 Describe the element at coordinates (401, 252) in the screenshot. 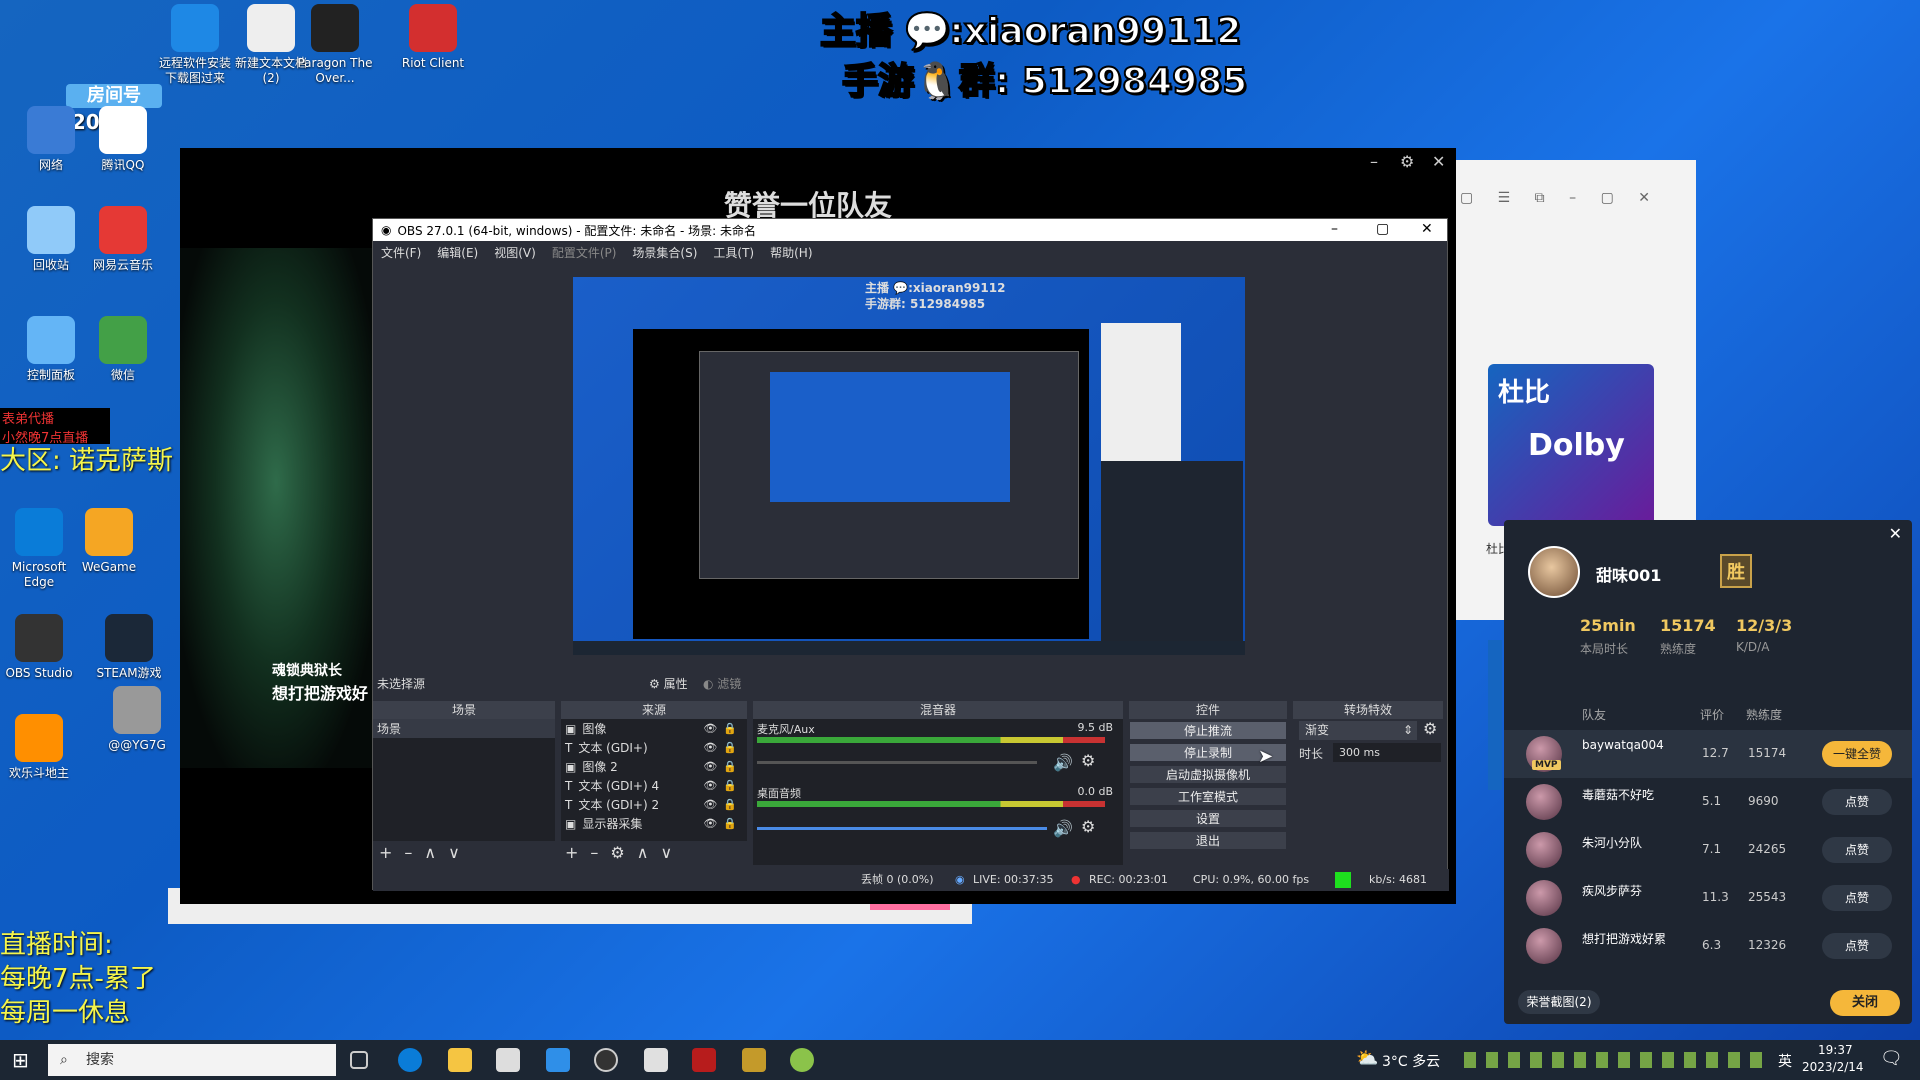

I see `menu-file: 文件(F)` at that location.